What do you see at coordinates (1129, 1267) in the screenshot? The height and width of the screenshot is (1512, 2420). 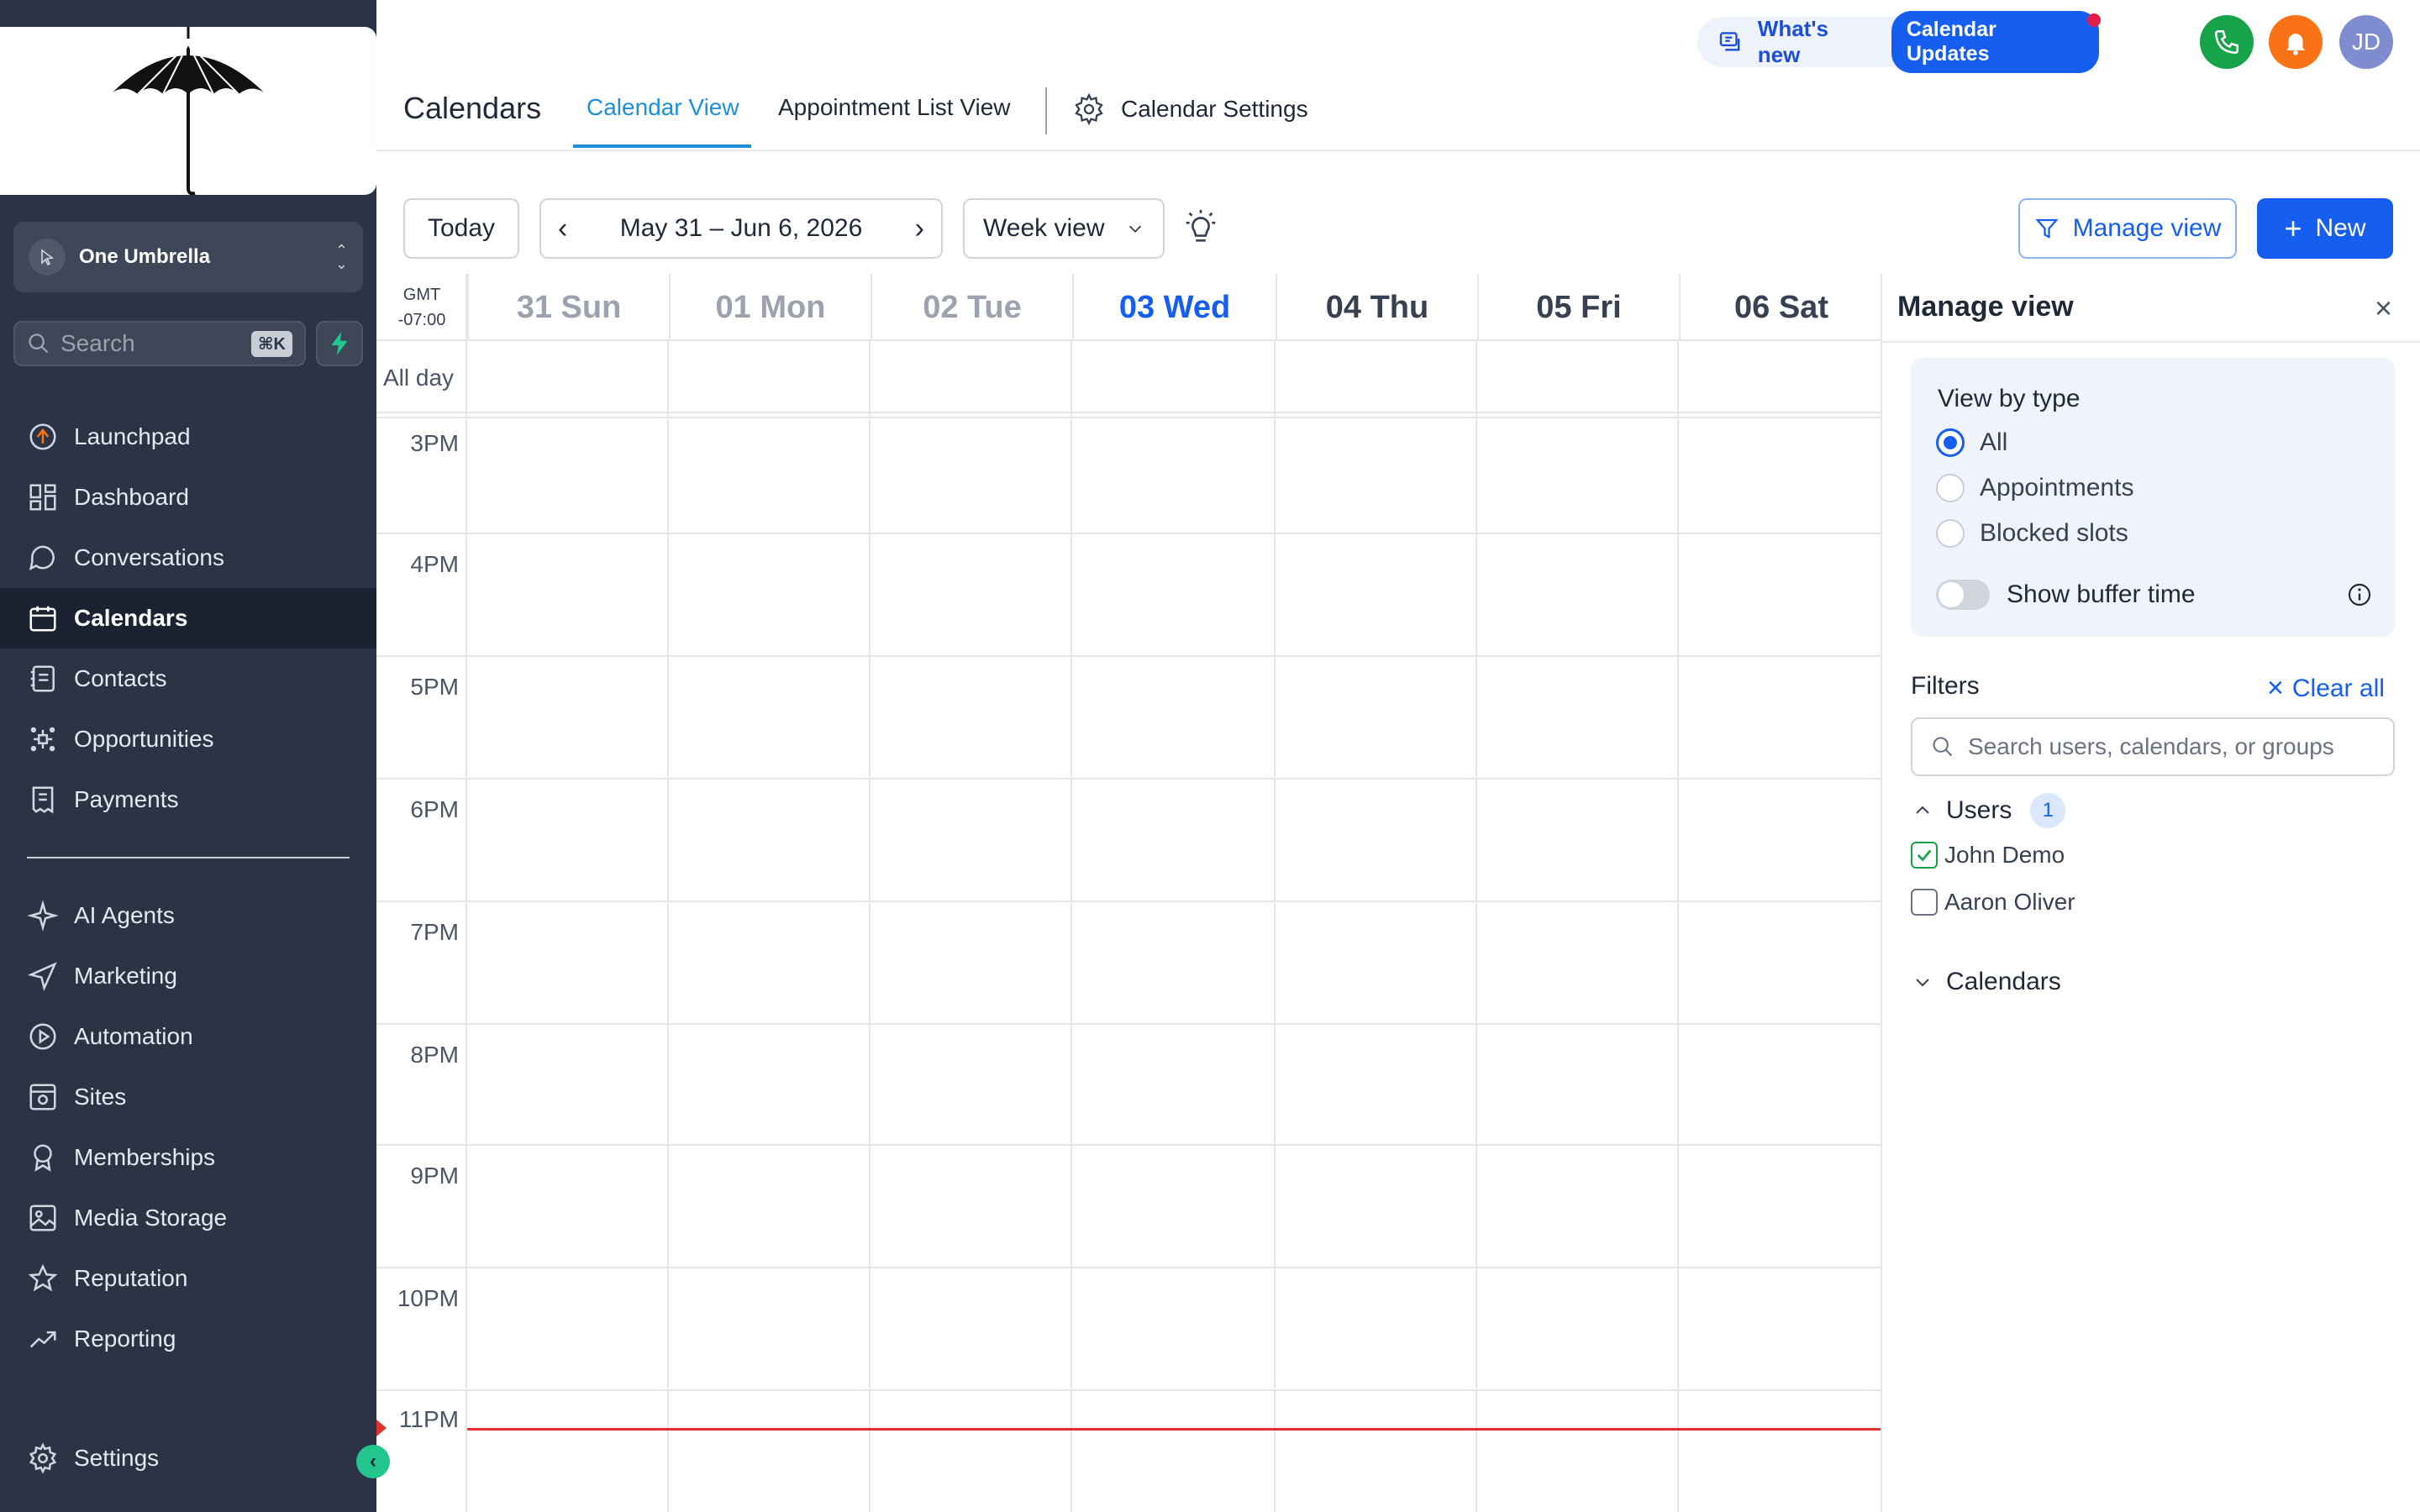 I see `hour-line` at bounding box center [1129, 1267].